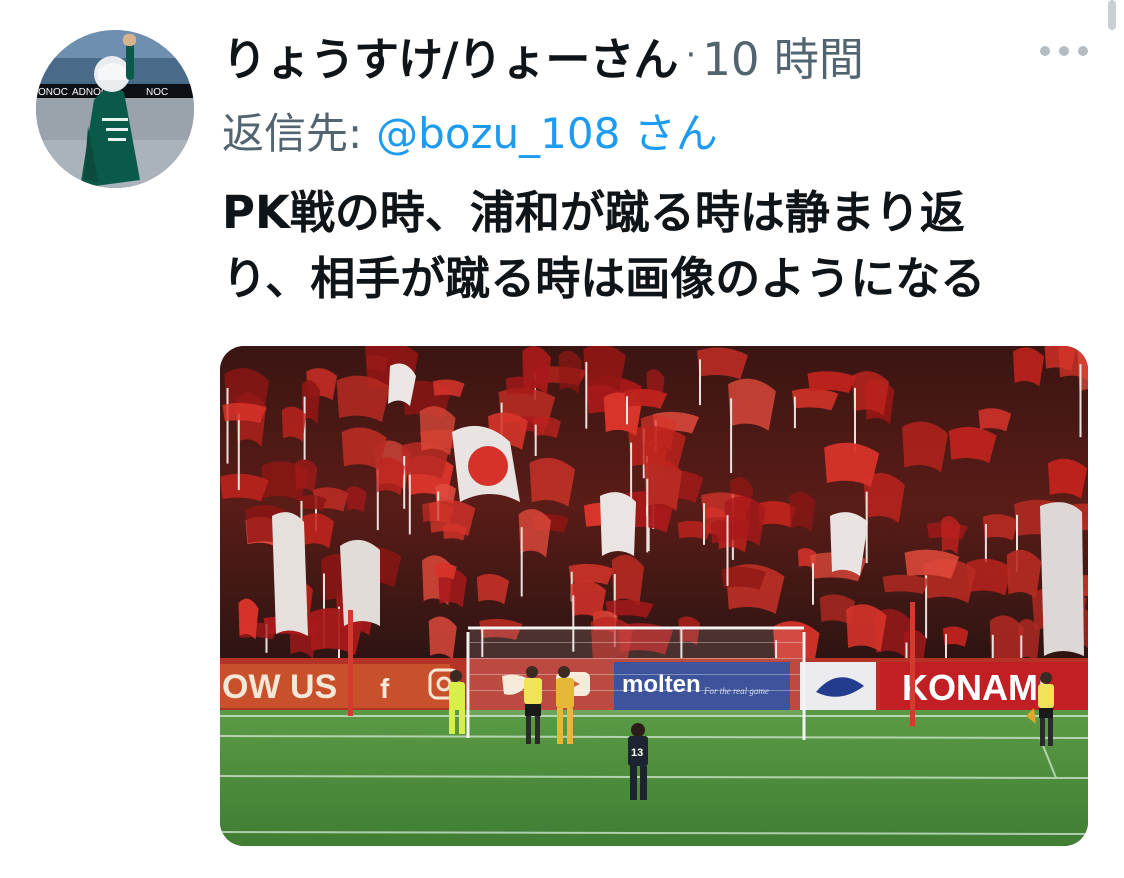 The width and height of the screenshot is (1124, 878). Describe the element at coordinates (115, 109) in the screenshot. I see `avatar: ONOC ADNOC NOC` at that location.